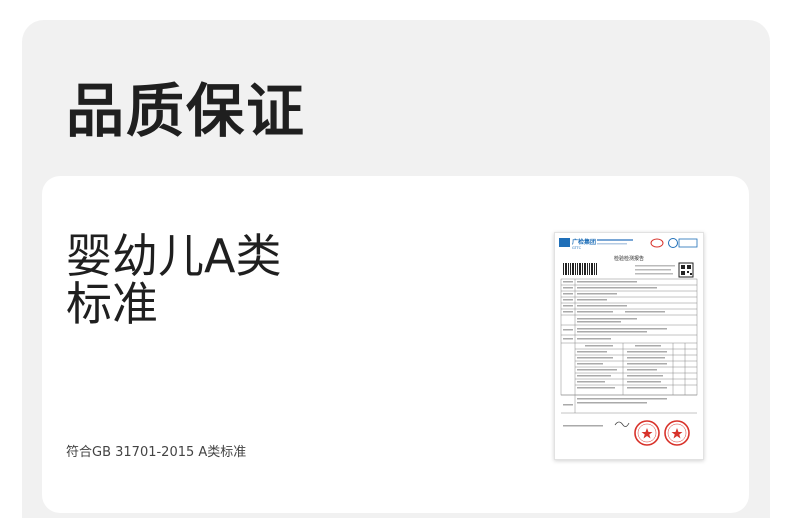  What do you see at coordinates (629, 346) in the screenshot?
I see `test-report-image: 广检集团 GTTC 检验检测报告` at bounding box center [629, 346].